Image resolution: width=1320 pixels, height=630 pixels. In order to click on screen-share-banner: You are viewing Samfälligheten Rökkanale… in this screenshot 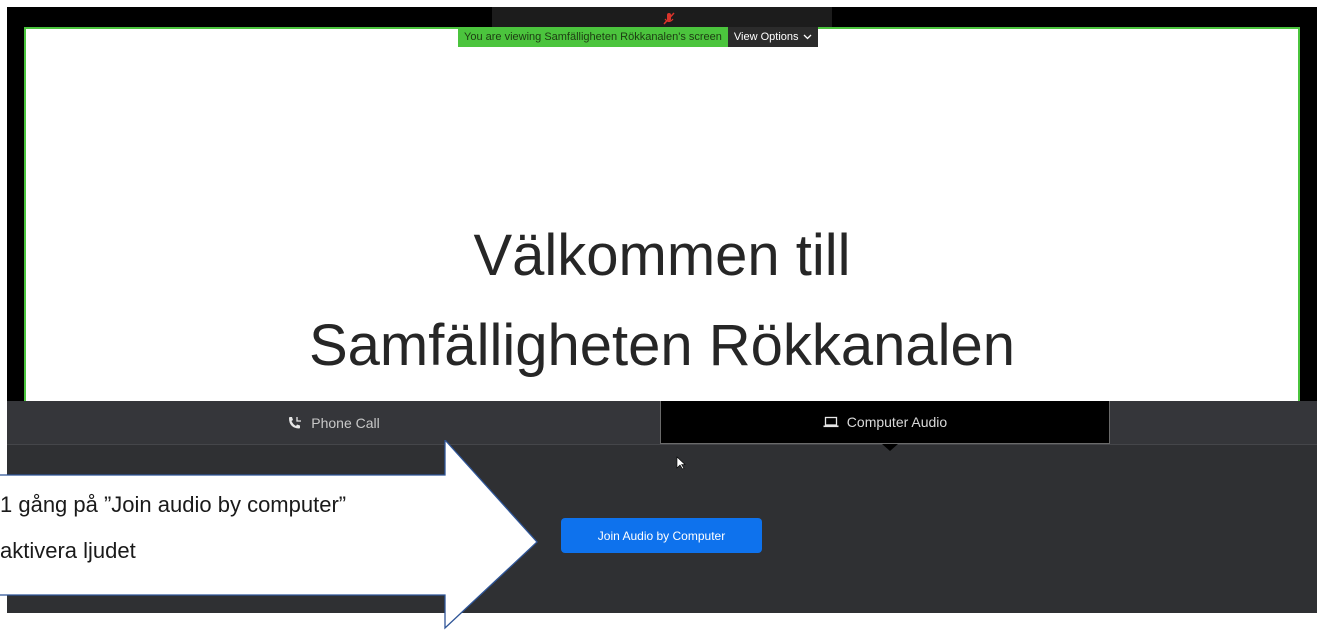, I will do `click(638, 37)`.